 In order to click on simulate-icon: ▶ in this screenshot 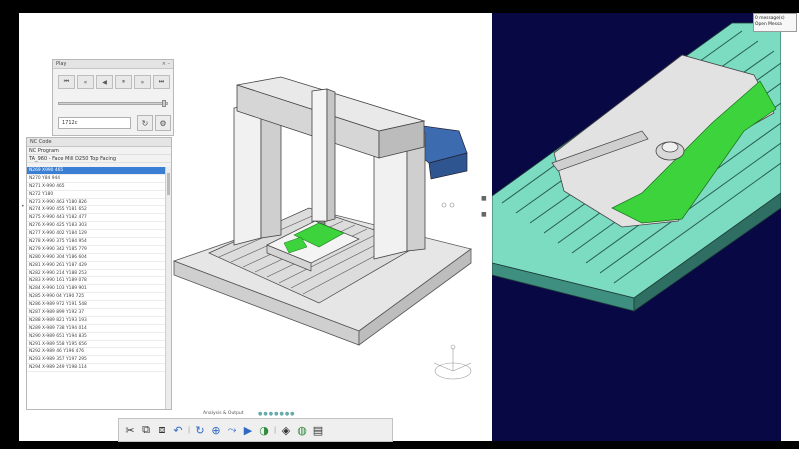, I will do `click(248, 430)`.